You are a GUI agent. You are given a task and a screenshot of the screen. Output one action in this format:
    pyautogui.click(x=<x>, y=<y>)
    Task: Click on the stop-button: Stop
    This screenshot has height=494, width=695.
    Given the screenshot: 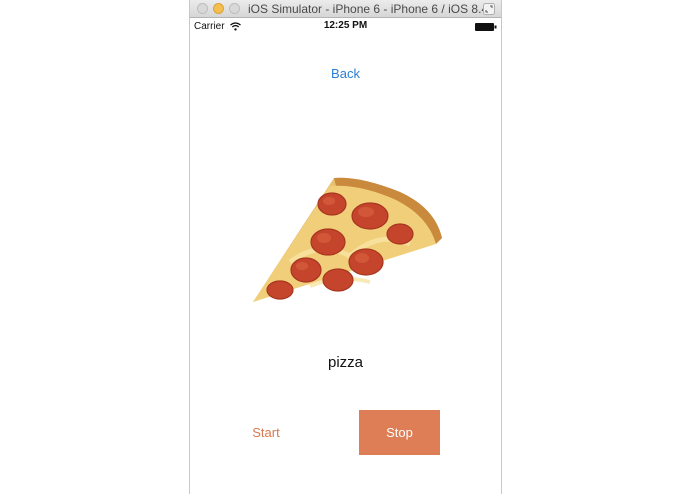 What is the action you would take?
    pyautogui.click(x=399, y=432)
    